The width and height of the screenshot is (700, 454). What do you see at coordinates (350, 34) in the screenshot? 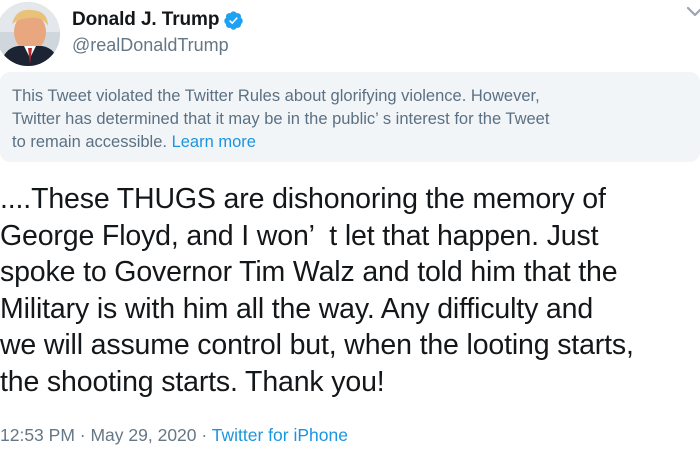
I see `tweet-header: Donald J. Trump @realDonaldTrump` at bounding box center [350, 34].